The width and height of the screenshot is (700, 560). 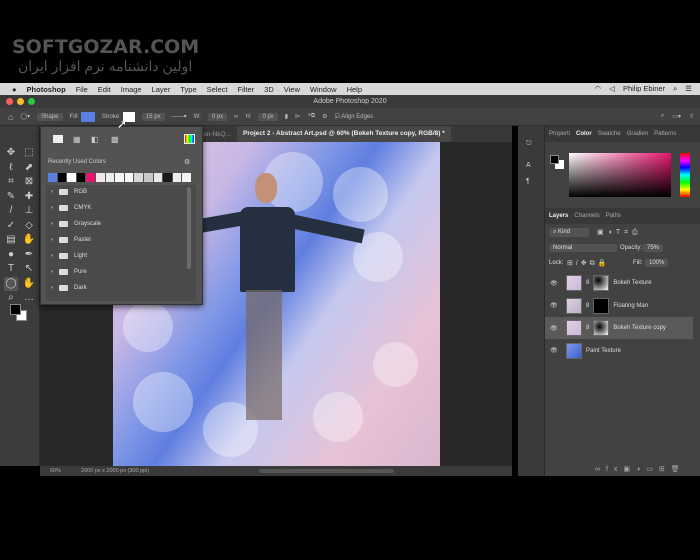 What do you see at coordinates (29, 226) in the screenshot?
I see `eraser-tool-icon: ◇` at bounding box center [29, 226].